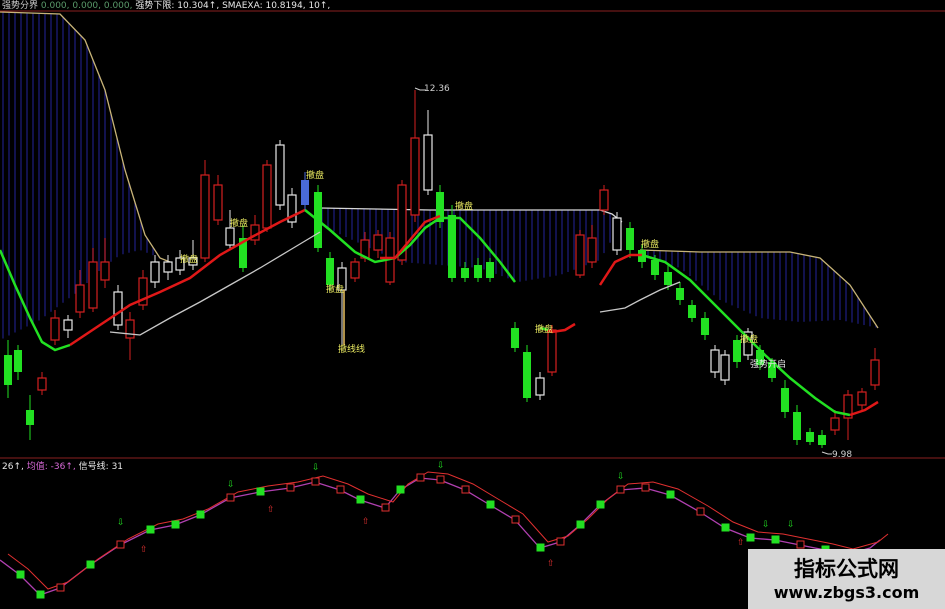 This screenshot has height=609, width=945. What do you see at coordinates (117, 467) in the screenshot?
I see `legend-value: 31` at bounding box center [117, 467].